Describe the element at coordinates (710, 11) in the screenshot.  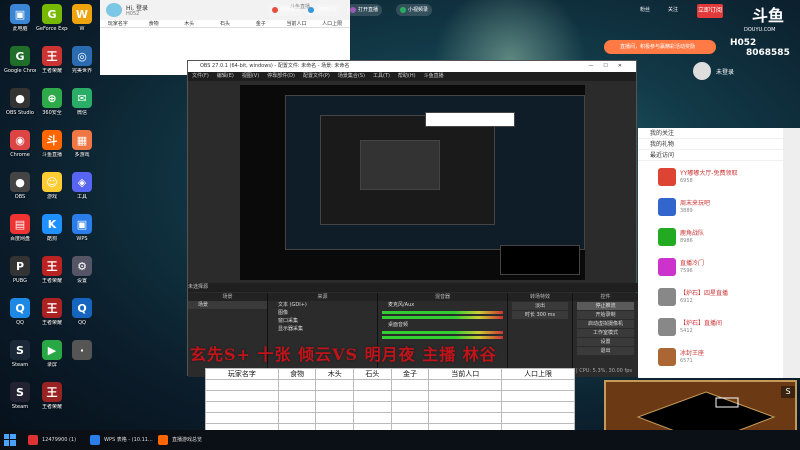
I see `subscribe-button: 立即订阅` at that location.